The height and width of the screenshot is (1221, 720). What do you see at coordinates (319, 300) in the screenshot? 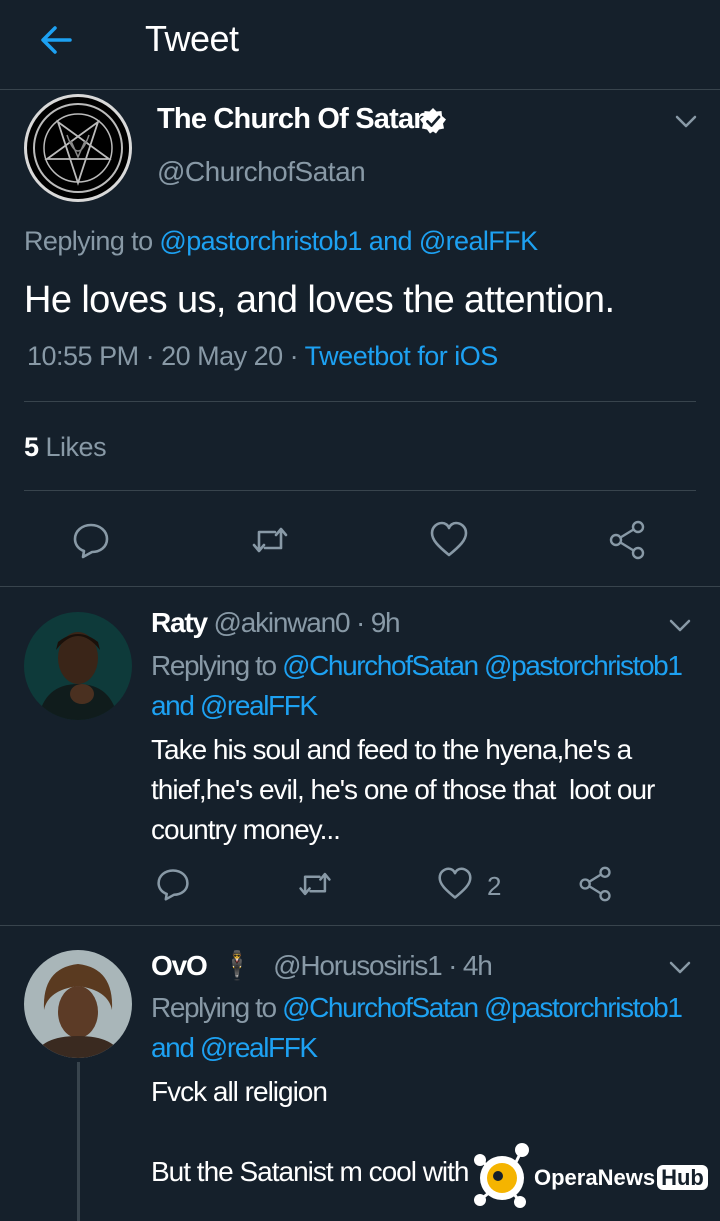
I see `tweet-text: He loves us, and loves the attention.` at bounding box center [319, 300].